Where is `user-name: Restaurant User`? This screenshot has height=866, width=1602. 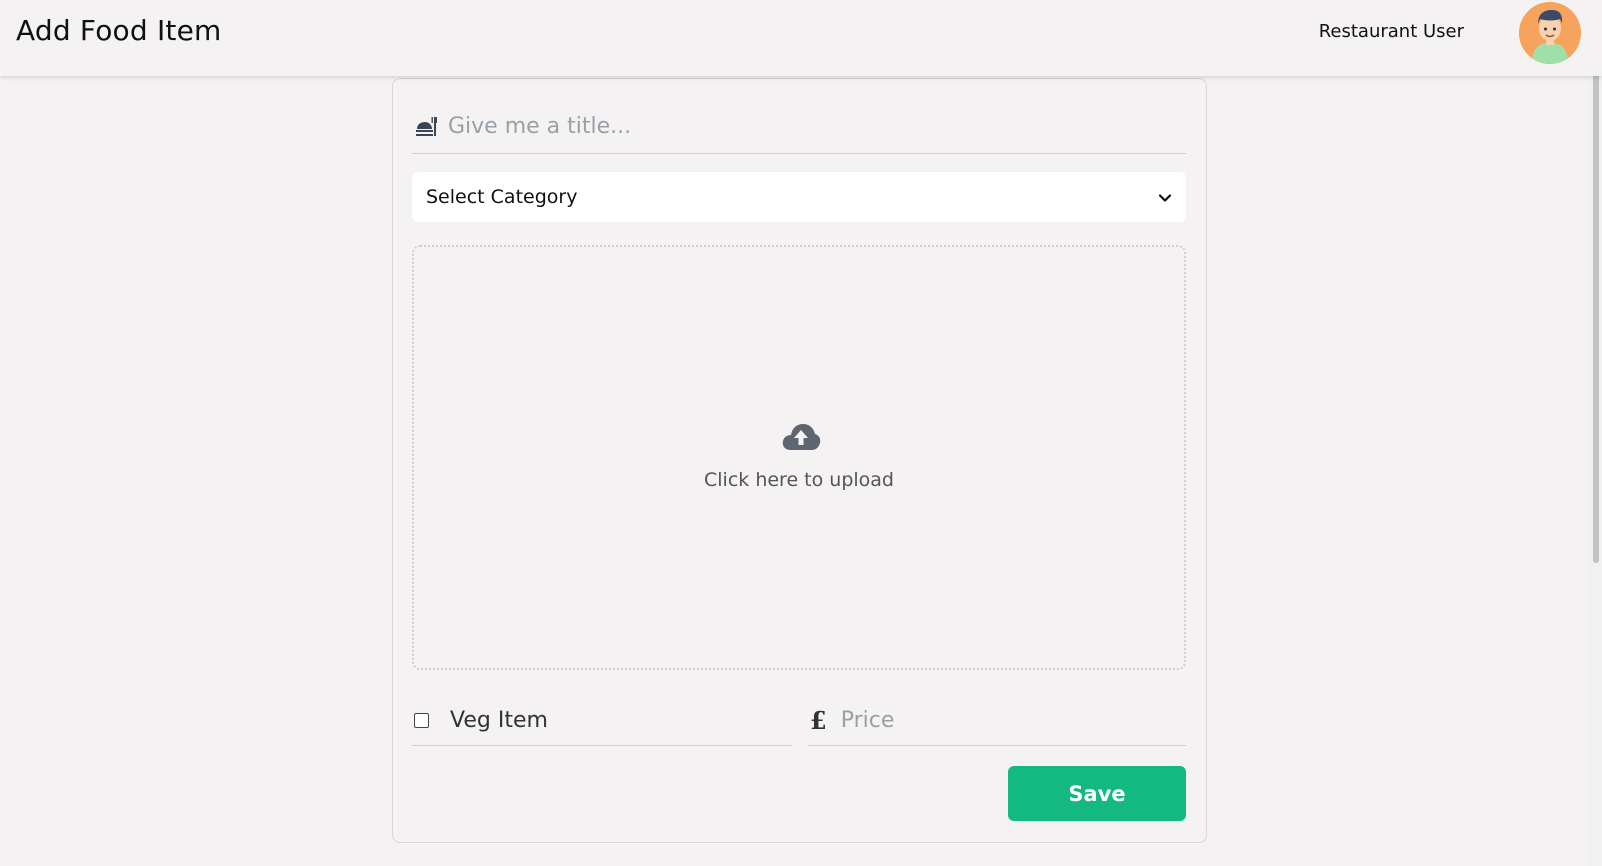
user-name: Restaurant User is located at coordinates (1391, 31).